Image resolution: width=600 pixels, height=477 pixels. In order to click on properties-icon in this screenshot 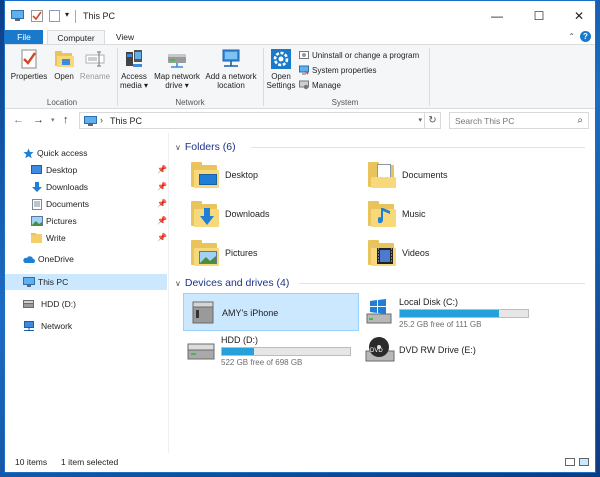, I will do `click(29, 59)`.